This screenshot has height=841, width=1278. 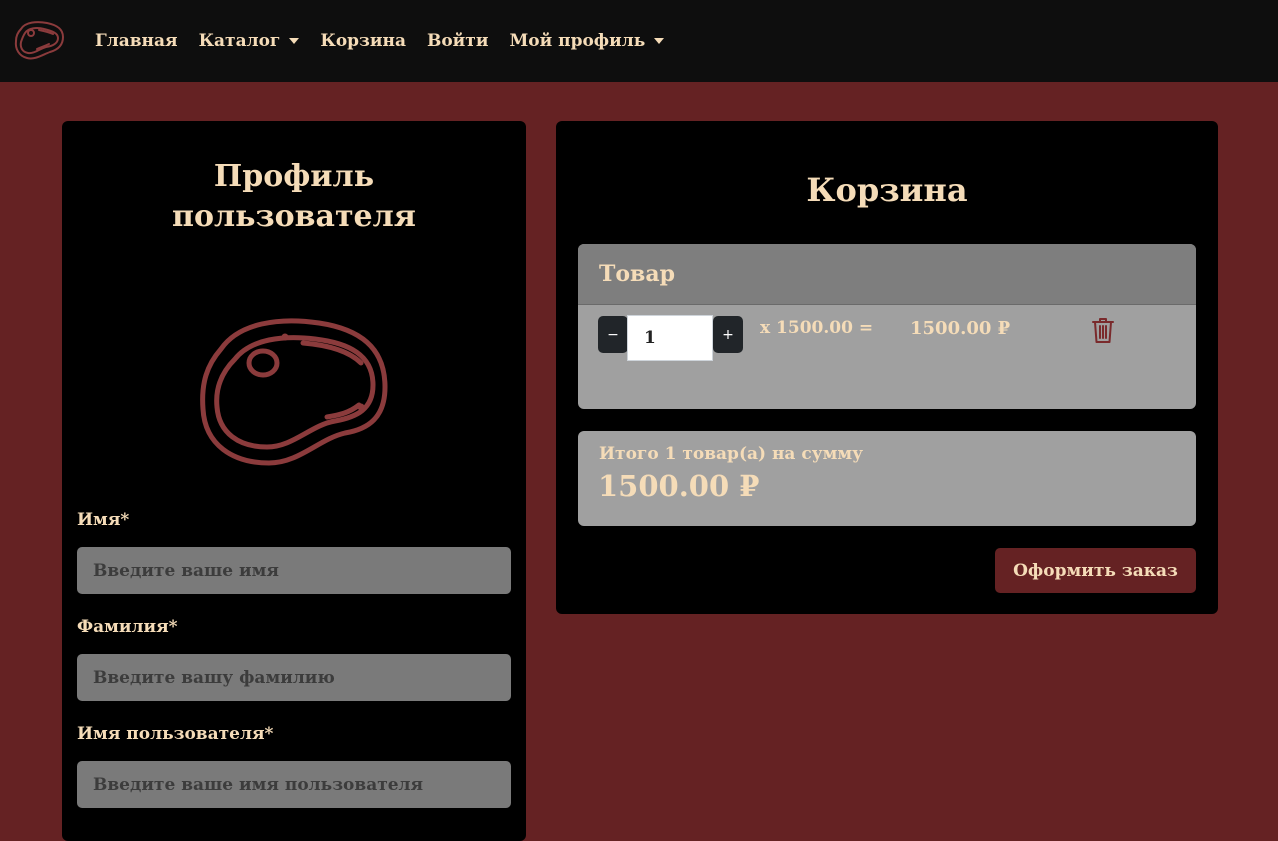 What do you see at coordinates (39, 41) in the screenshot?
I see `steak-logo-icon` at bounding box center [39, 41].